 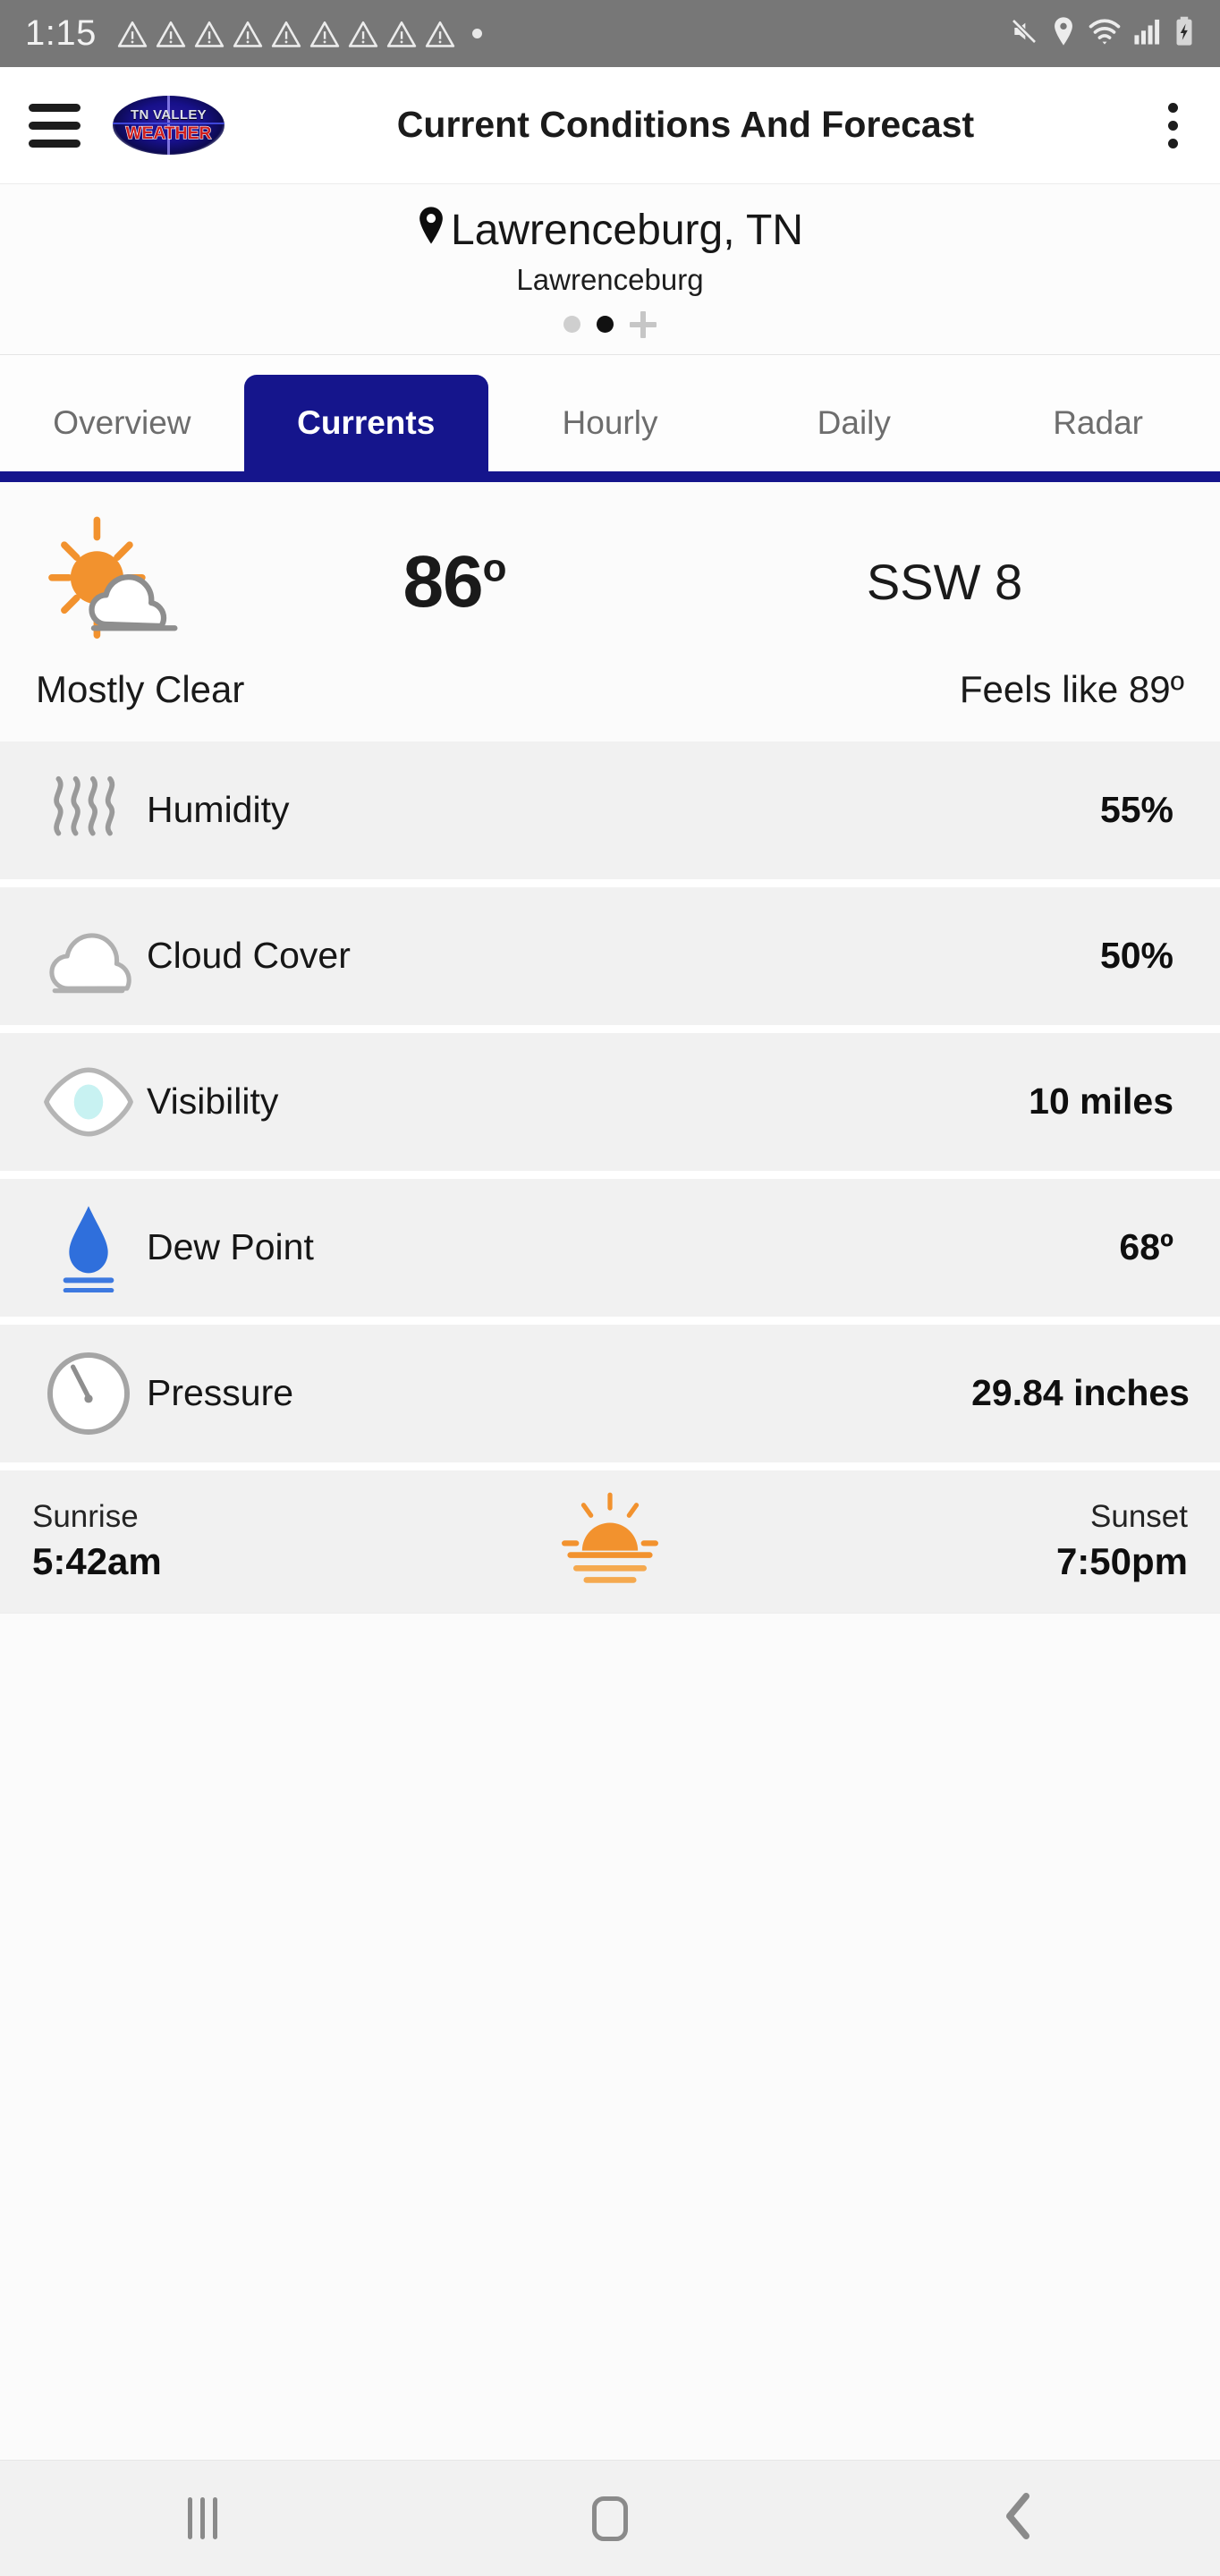 What do you see at coordinates (1072, 688) in the screenshot?
I see `feels-like-text: Feels like 89º` at bounding box center [1072, 688].